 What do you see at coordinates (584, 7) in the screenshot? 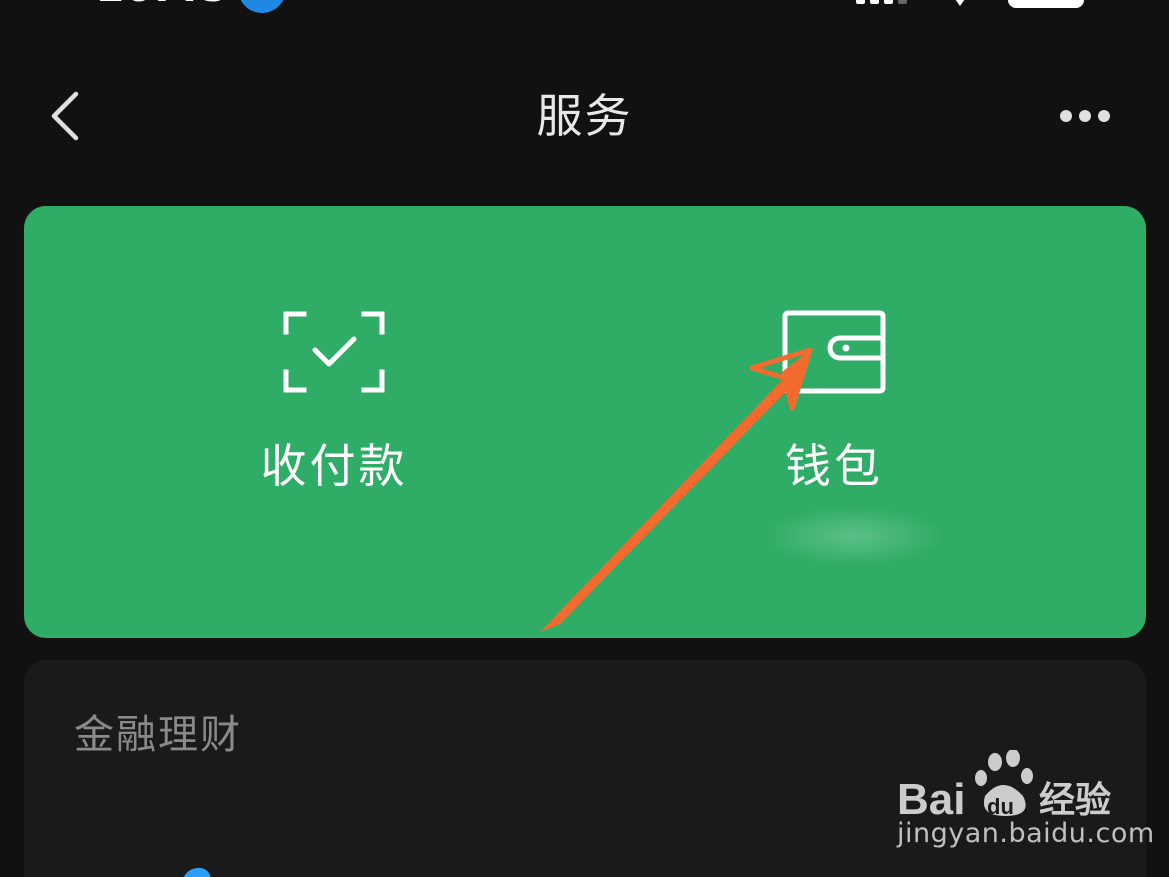
I see `status-bar: 10:45` at bounding box center [584, 7].